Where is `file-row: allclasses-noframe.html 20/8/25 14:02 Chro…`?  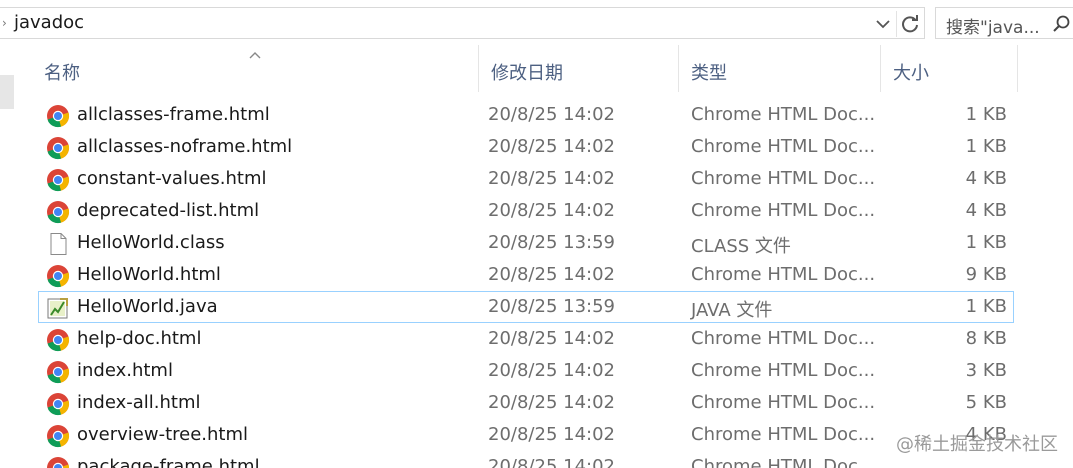
file-row: allclasses-noframe.html 20/8/25 14:02 Chro… is located at coordinates (526, 147).